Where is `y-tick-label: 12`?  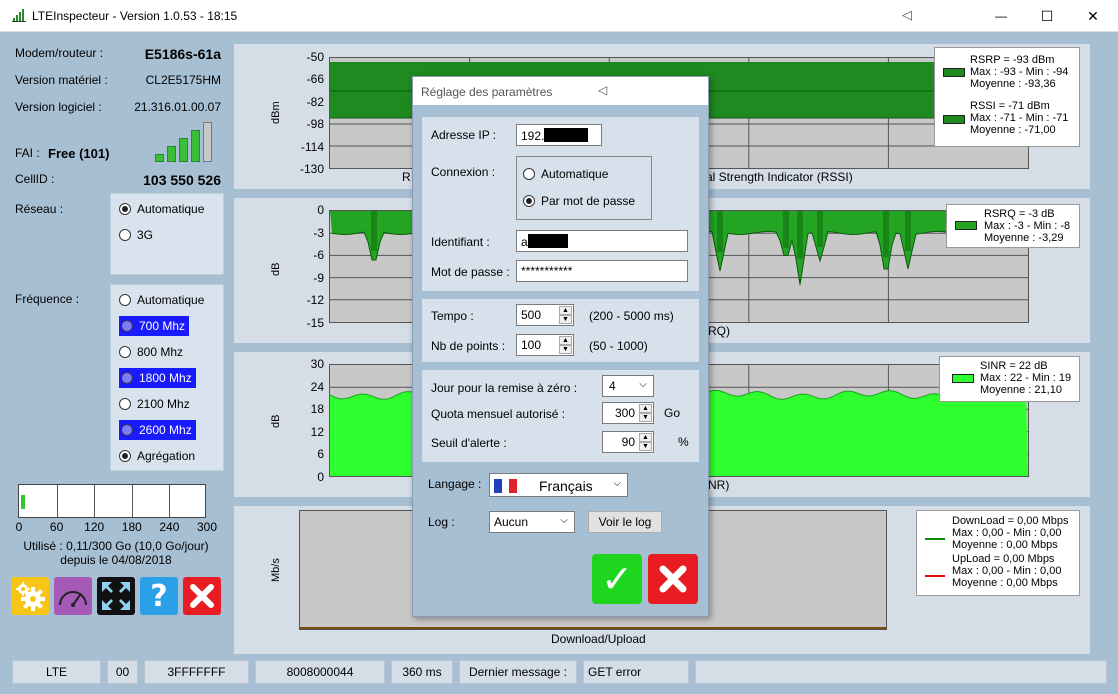
y-tick-label: 12 is located at coordinates (317, 431).